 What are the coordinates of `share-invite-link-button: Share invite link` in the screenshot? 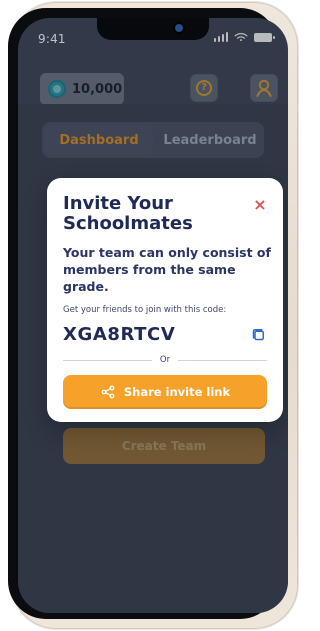 It's located at (165, 392).